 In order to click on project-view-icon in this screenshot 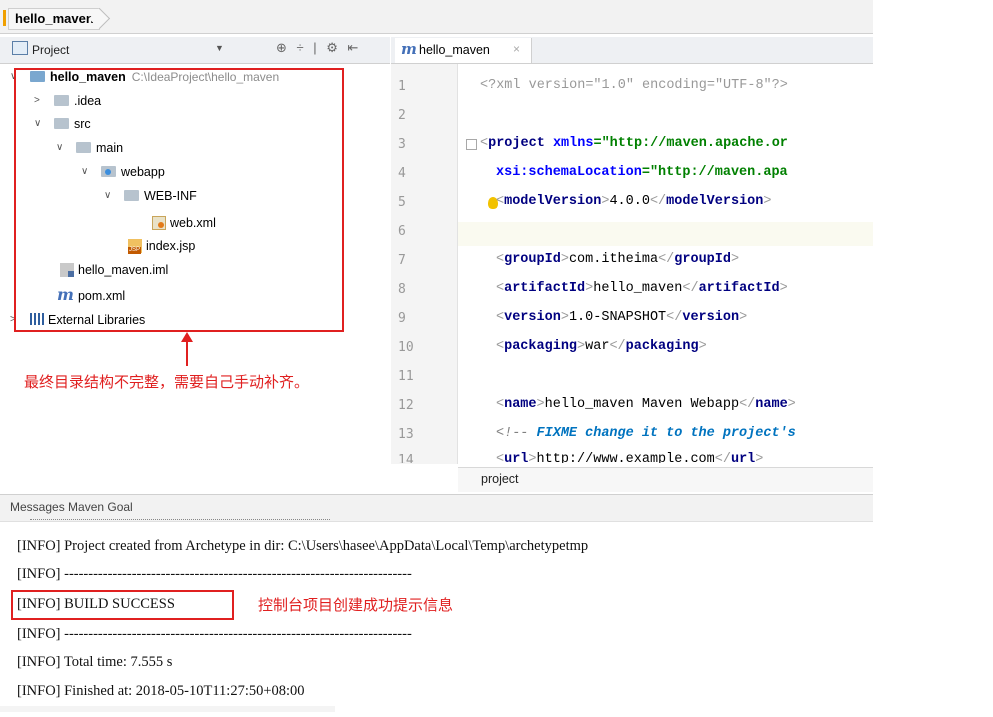, I will do `click(20, 48)`.